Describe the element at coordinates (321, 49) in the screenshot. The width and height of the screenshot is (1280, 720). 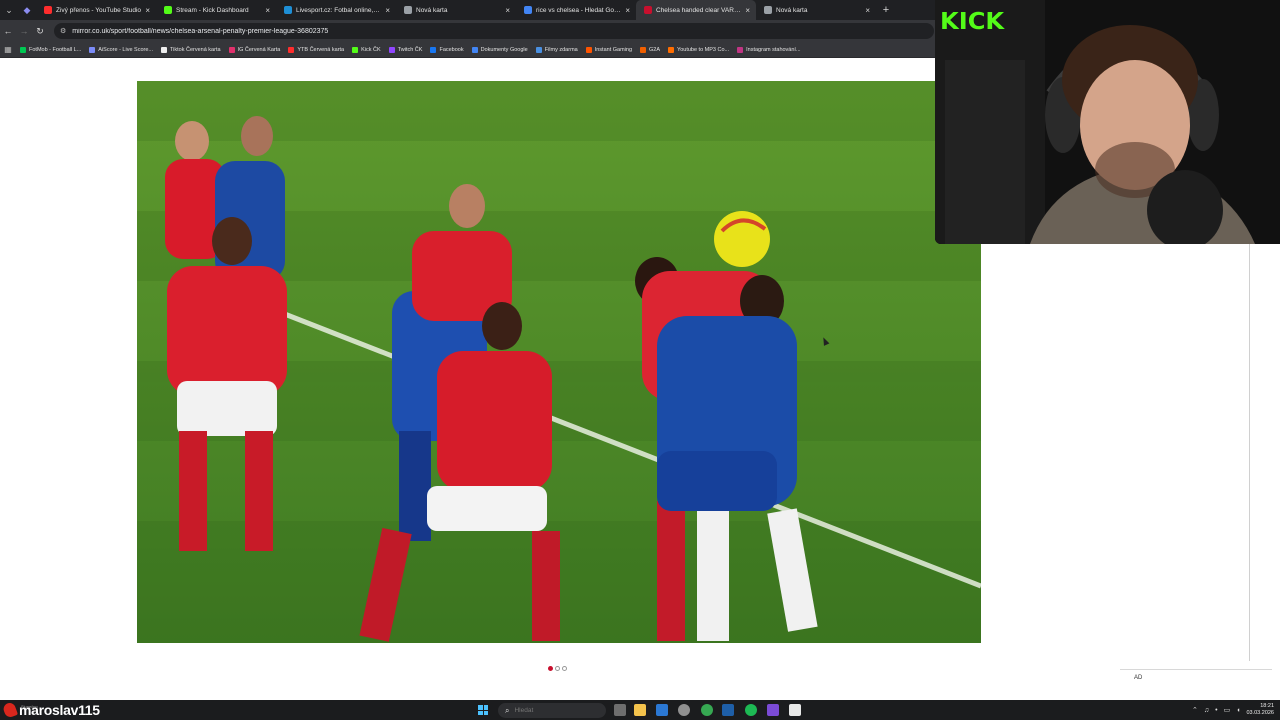
I see `bookmark-label: YTB Červená karta` at that location.